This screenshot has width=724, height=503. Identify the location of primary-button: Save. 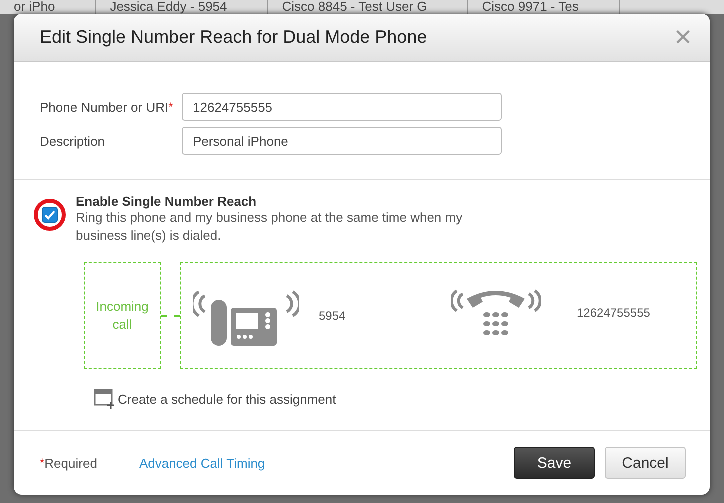
(554, 463).